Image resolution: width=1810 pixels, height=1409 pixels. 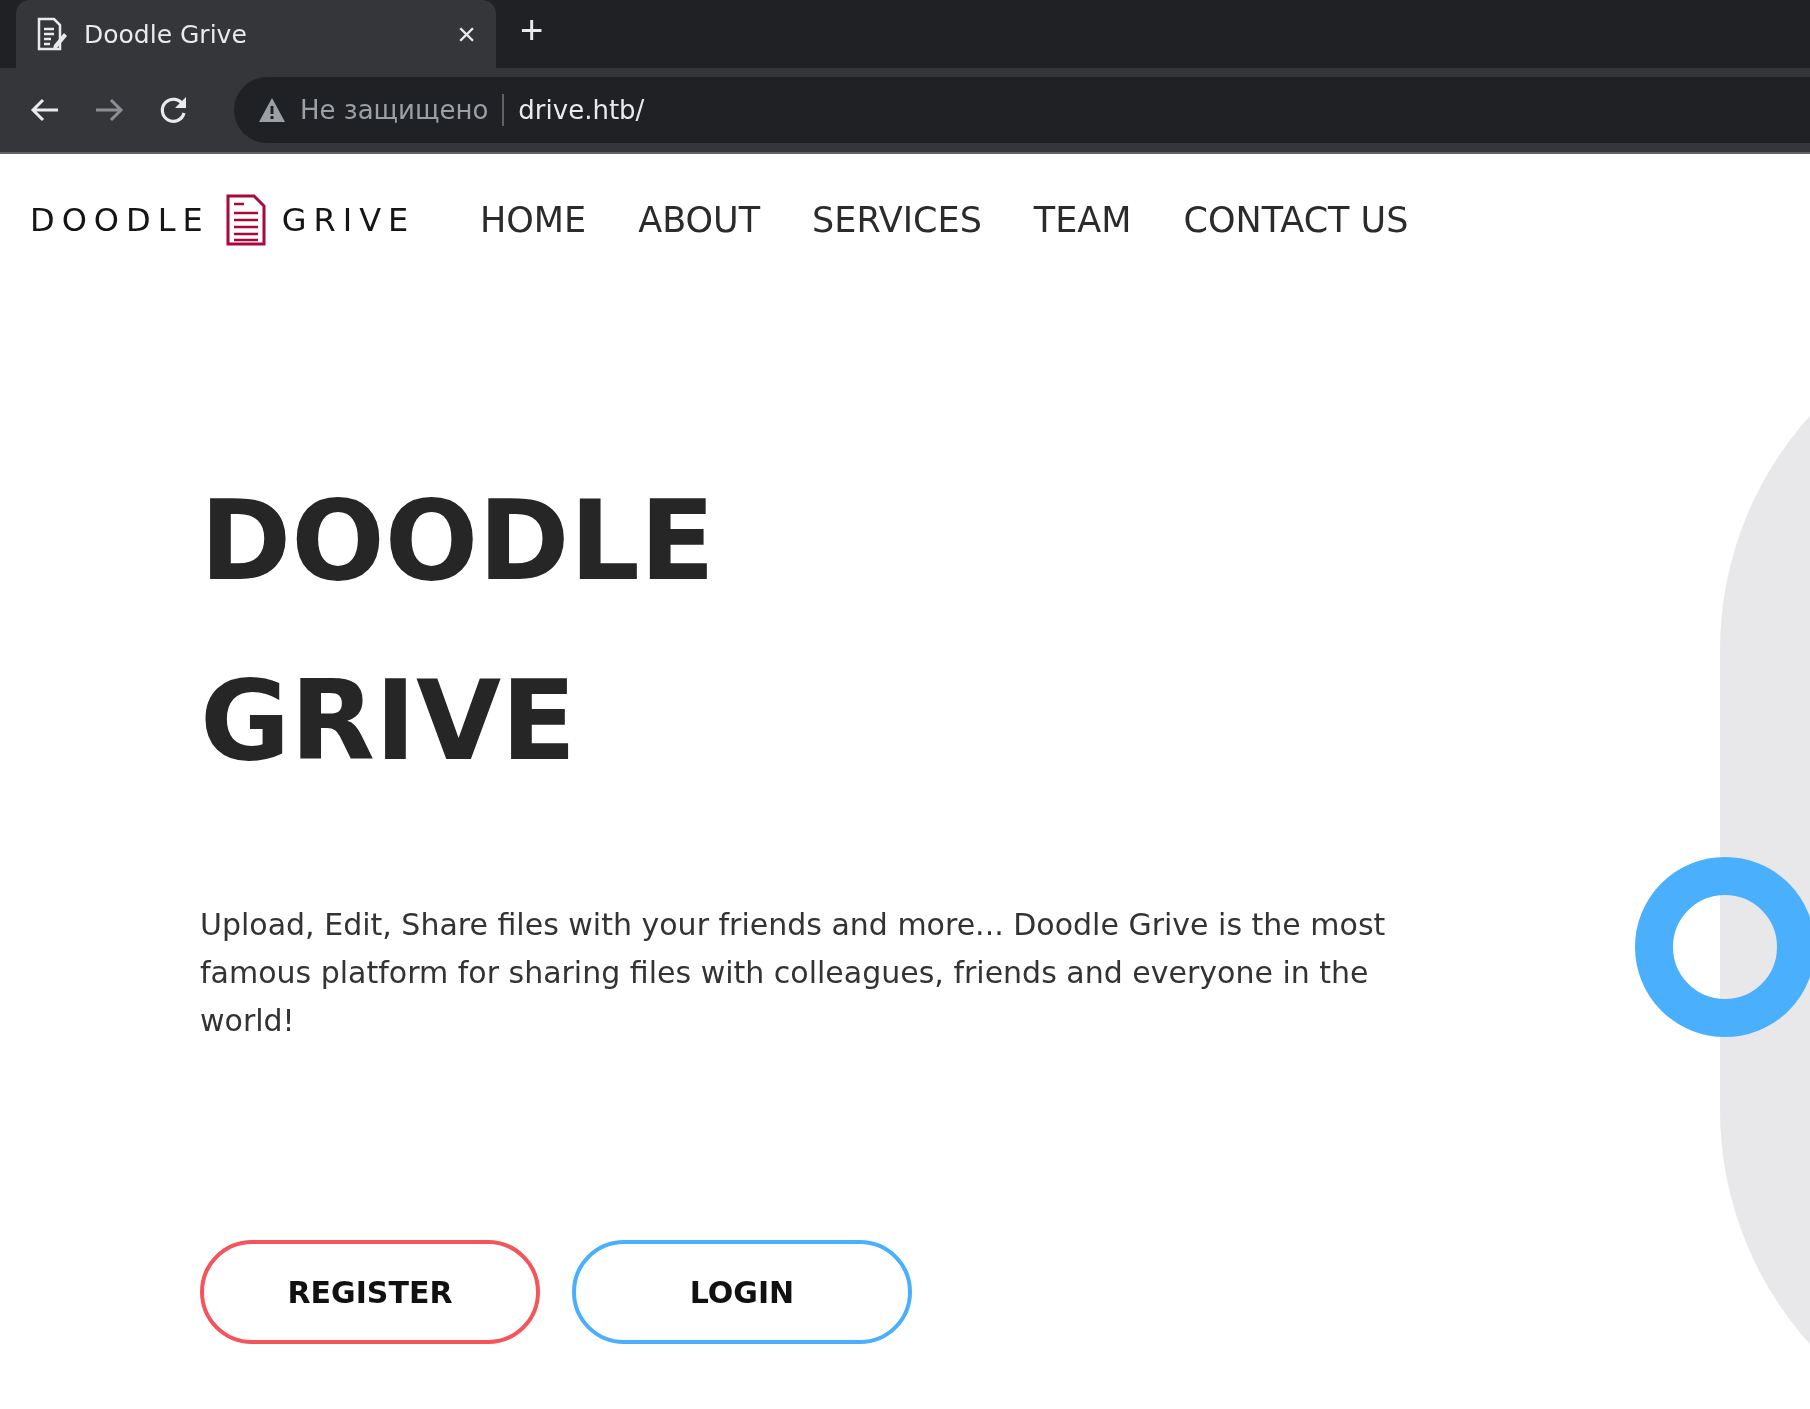 I want to click on nav-link: TEAM, so click(x=1082, y=220).